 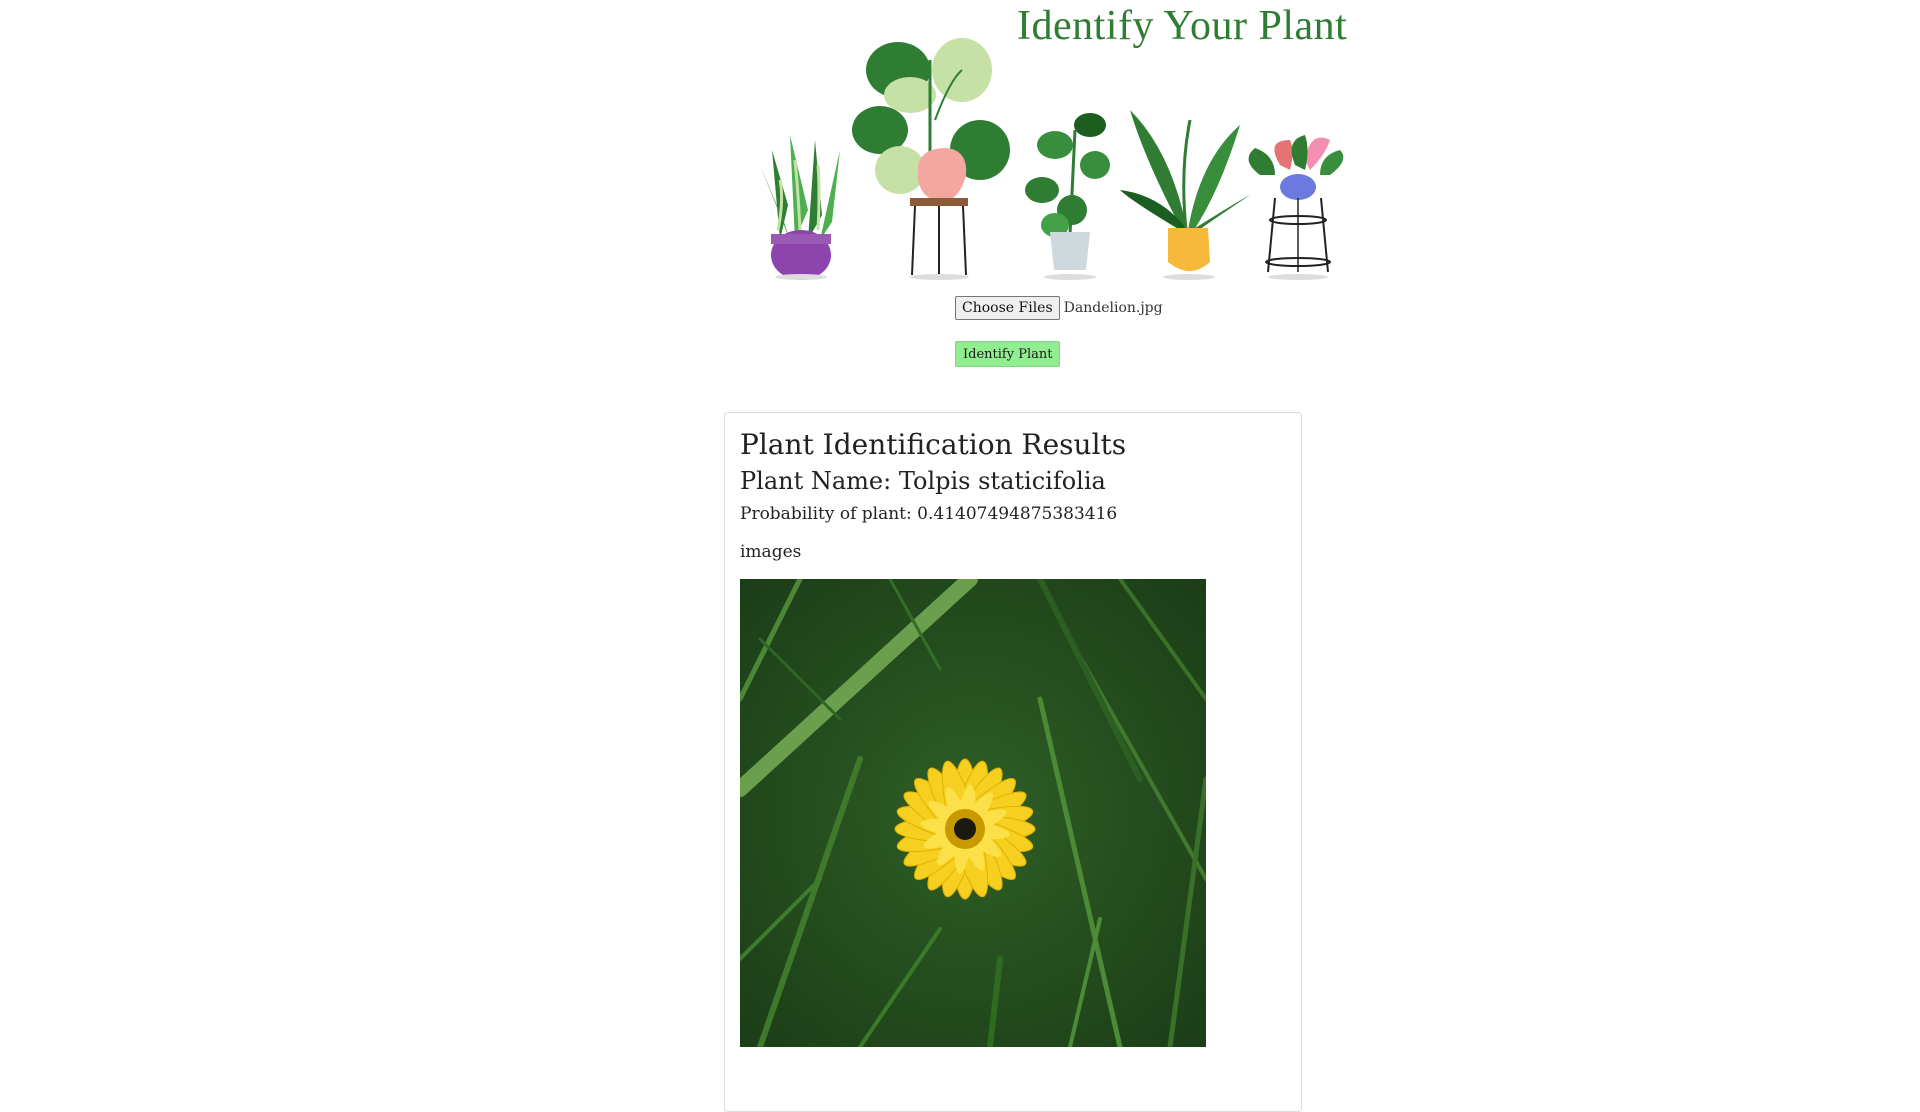 I want to click on plant-name-row: Plant Name: Tolpis staticifolia, so click(x=1013, y=481).